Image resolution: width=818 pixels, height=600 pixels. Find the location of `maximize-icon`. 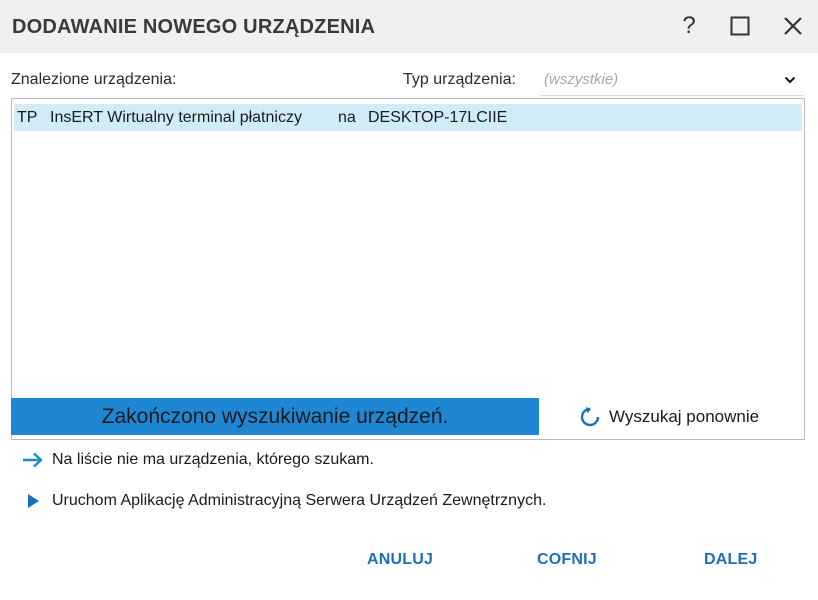

maximize-icon is located at coordinates (740, 26).